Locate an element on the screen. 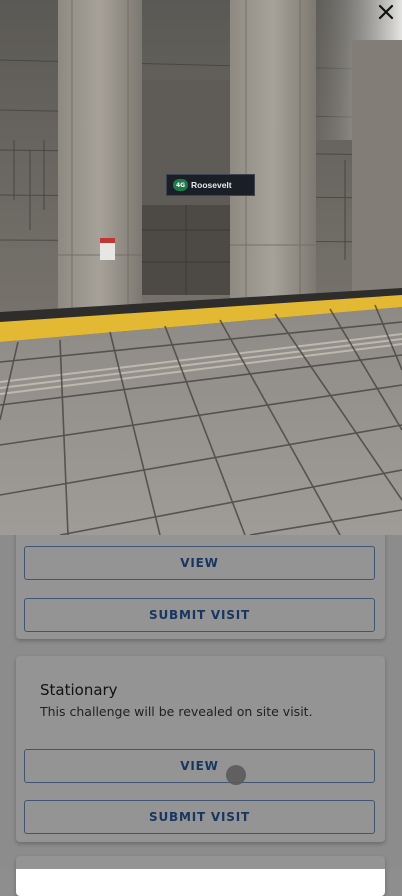 The height and width of the screenshot is (896, 402). station-sign: 4G Roosevelt is located at coordinates (210, 185).